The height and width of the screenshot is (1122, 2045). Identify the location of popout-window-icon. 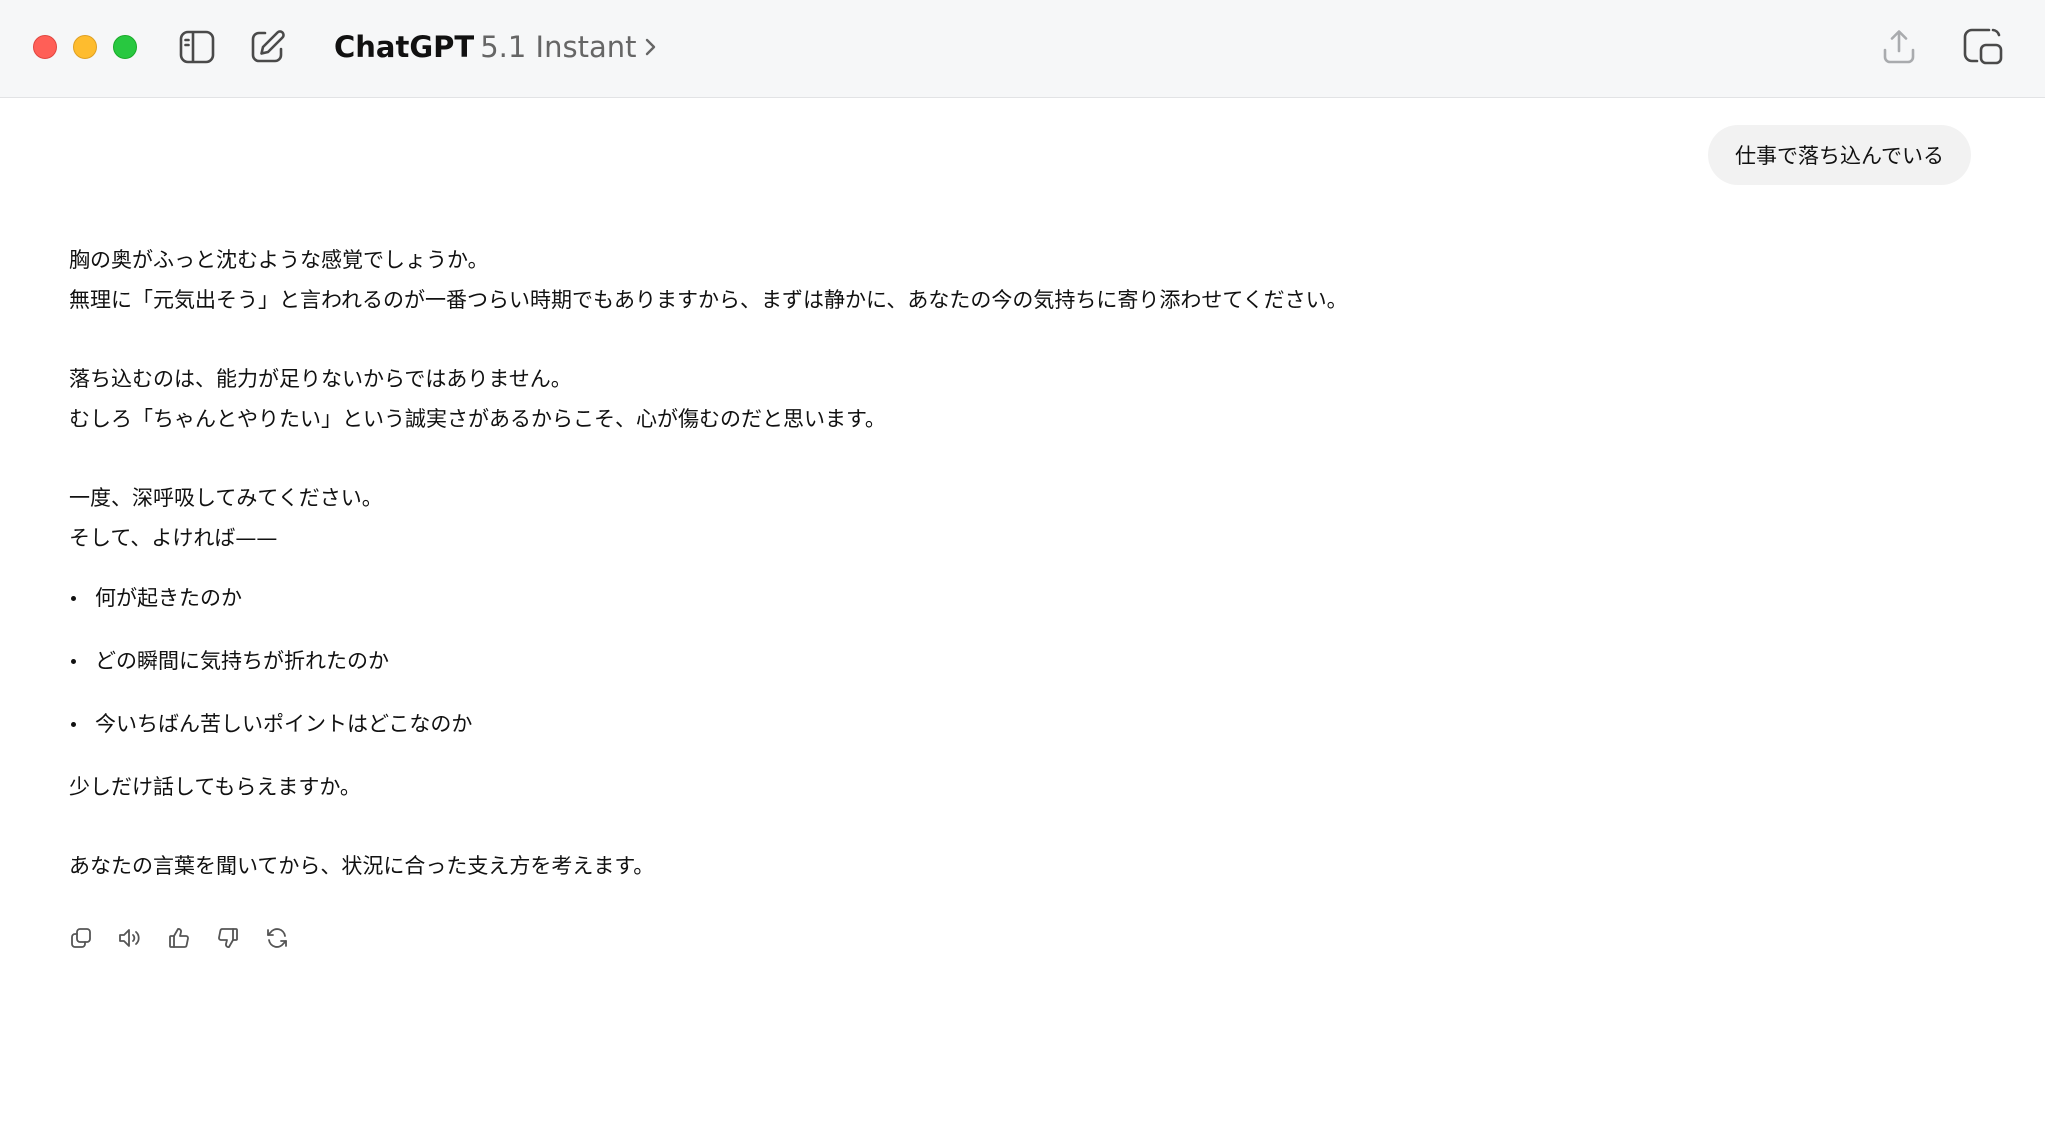
(1983, 47).